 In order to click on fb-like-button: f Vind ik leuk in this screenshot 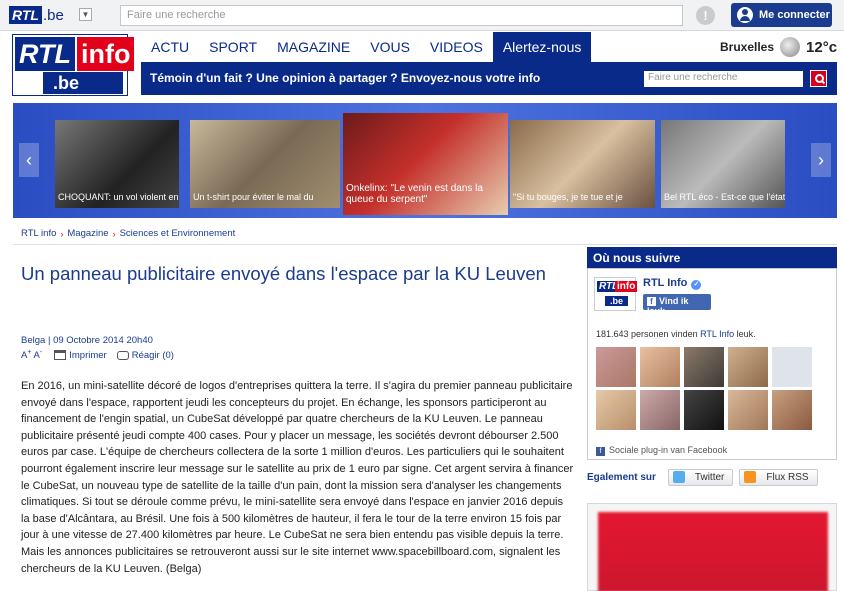, I will do `click(677, 305)`.